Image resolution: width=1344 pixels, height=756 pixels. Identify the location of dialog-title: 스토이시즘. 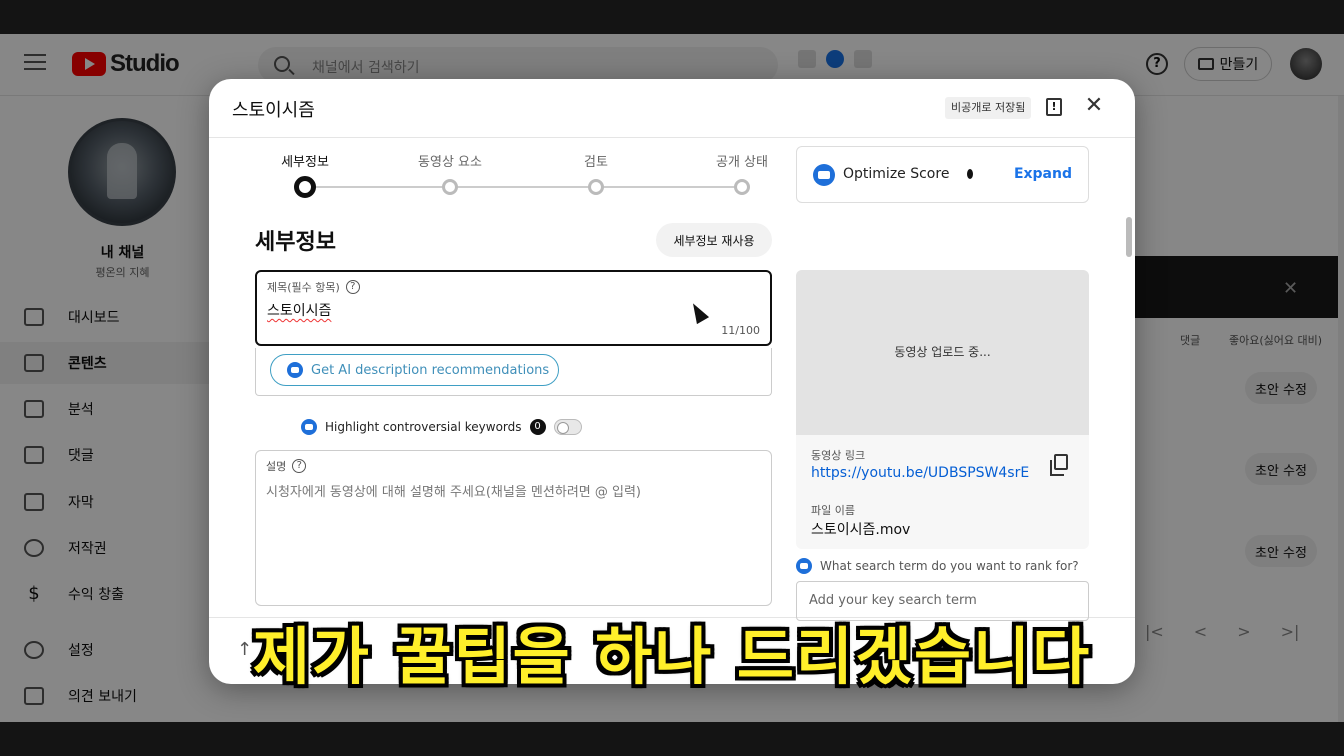
(273, 110).